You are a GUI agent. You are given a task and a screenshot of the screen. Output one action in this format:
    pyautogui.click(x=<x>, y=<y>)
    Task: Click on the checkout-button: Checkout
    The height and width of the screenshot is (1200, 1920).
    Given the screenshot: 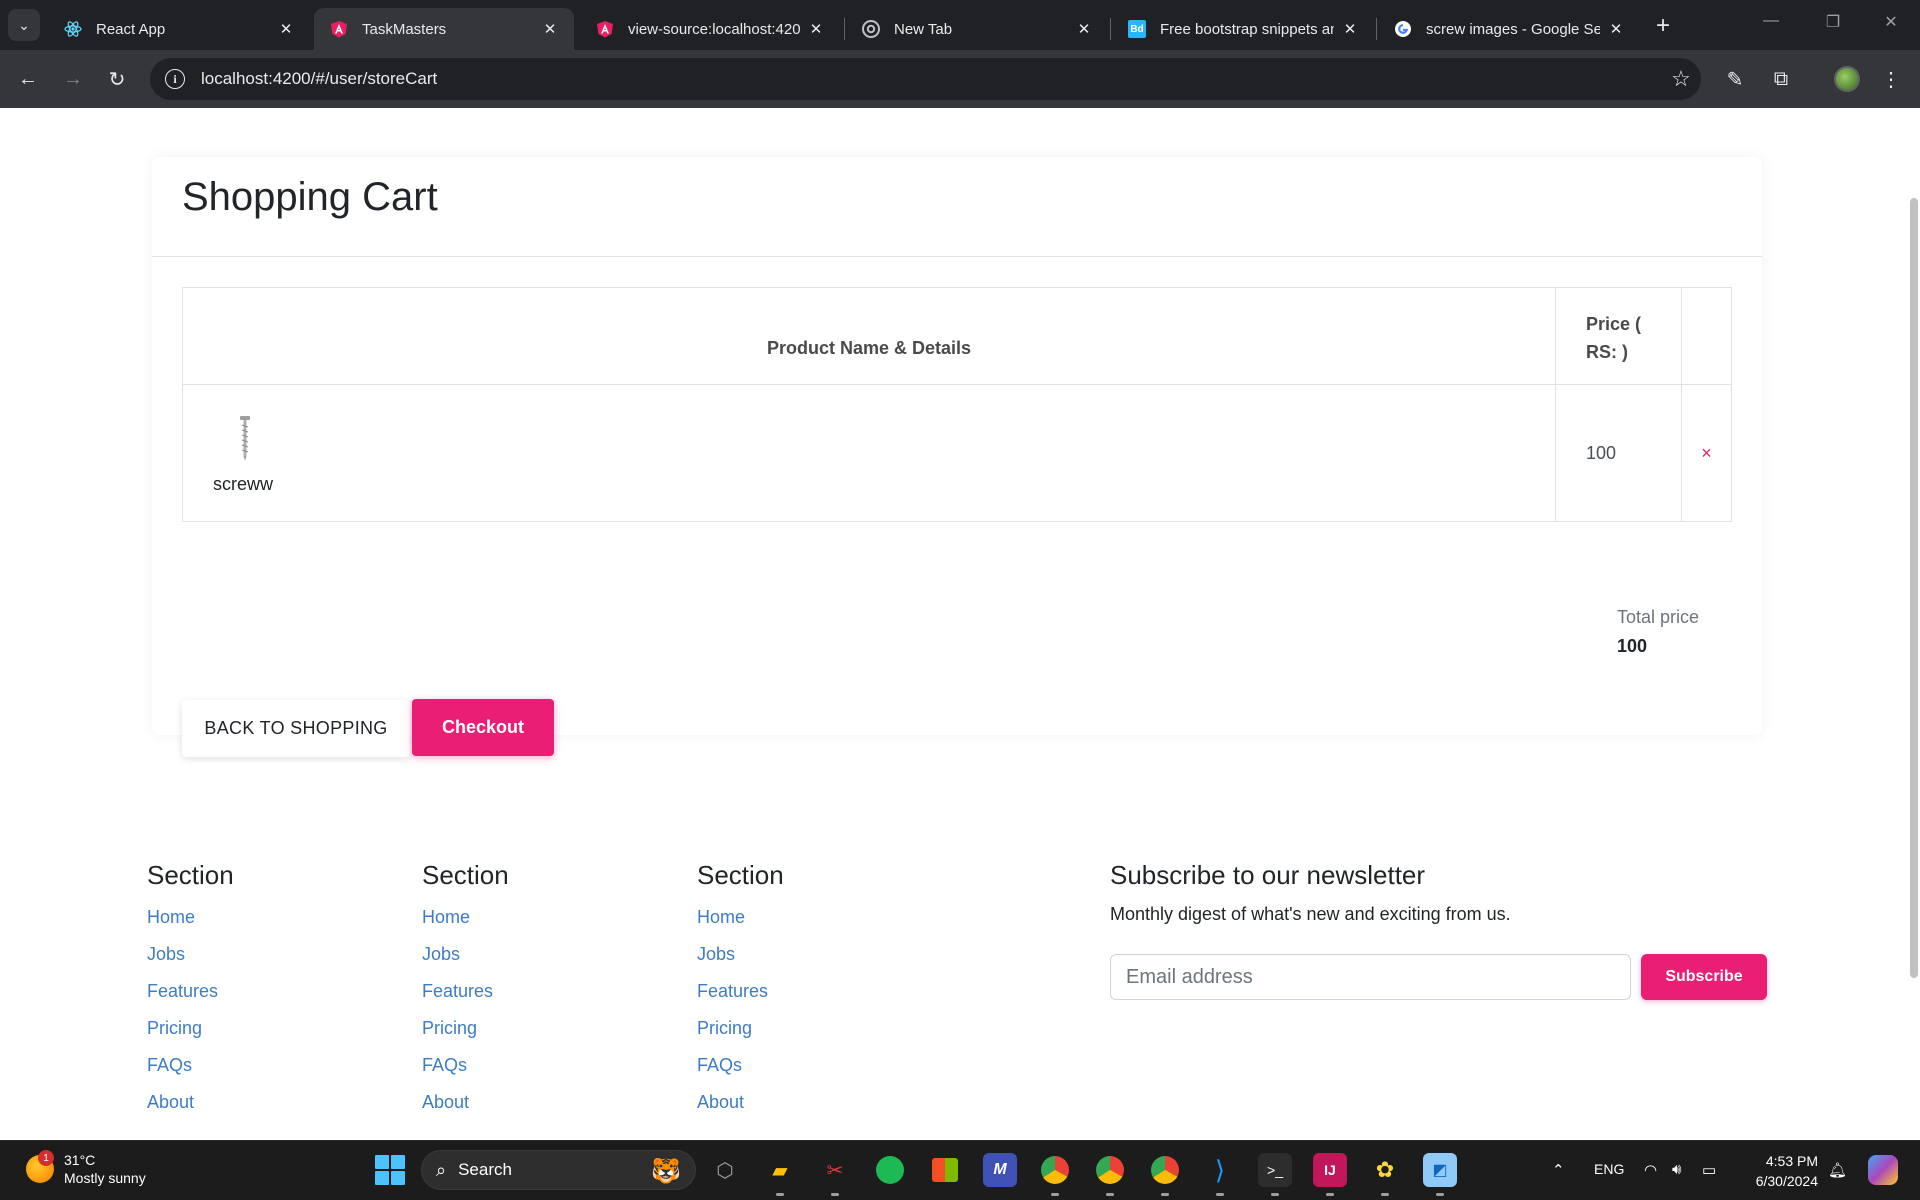 What is the action you would take?
    pyautogui.click(x=483, y=727)
    